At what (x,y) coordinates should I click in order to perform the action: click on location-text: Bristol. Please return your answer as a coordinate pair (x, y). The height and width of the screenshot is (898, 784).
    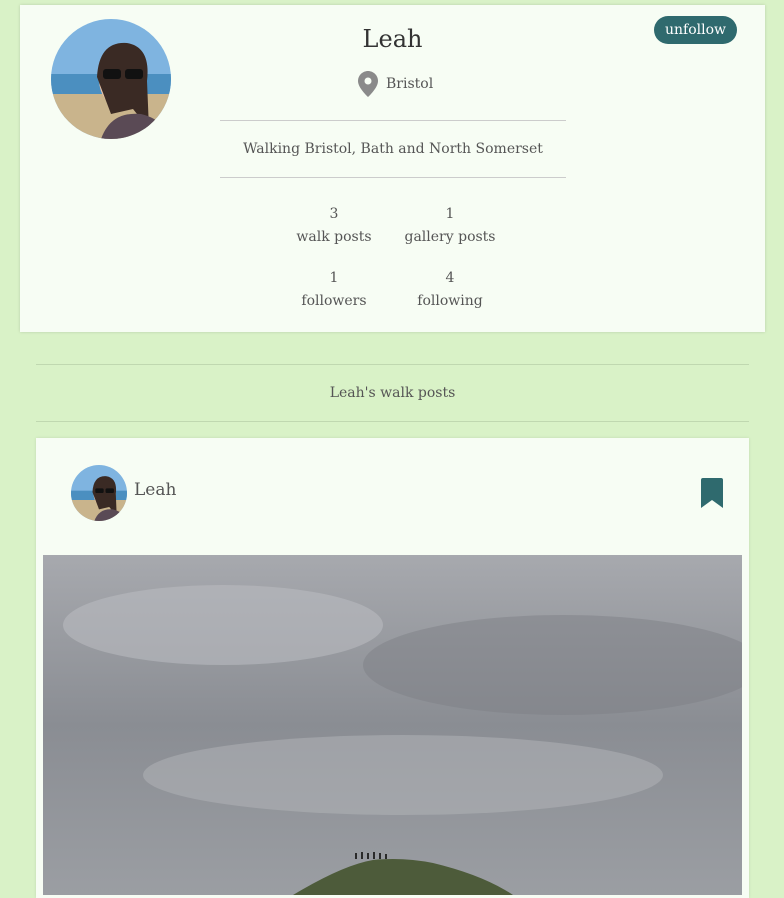
    Looking at the image, I should click on (410, 84).